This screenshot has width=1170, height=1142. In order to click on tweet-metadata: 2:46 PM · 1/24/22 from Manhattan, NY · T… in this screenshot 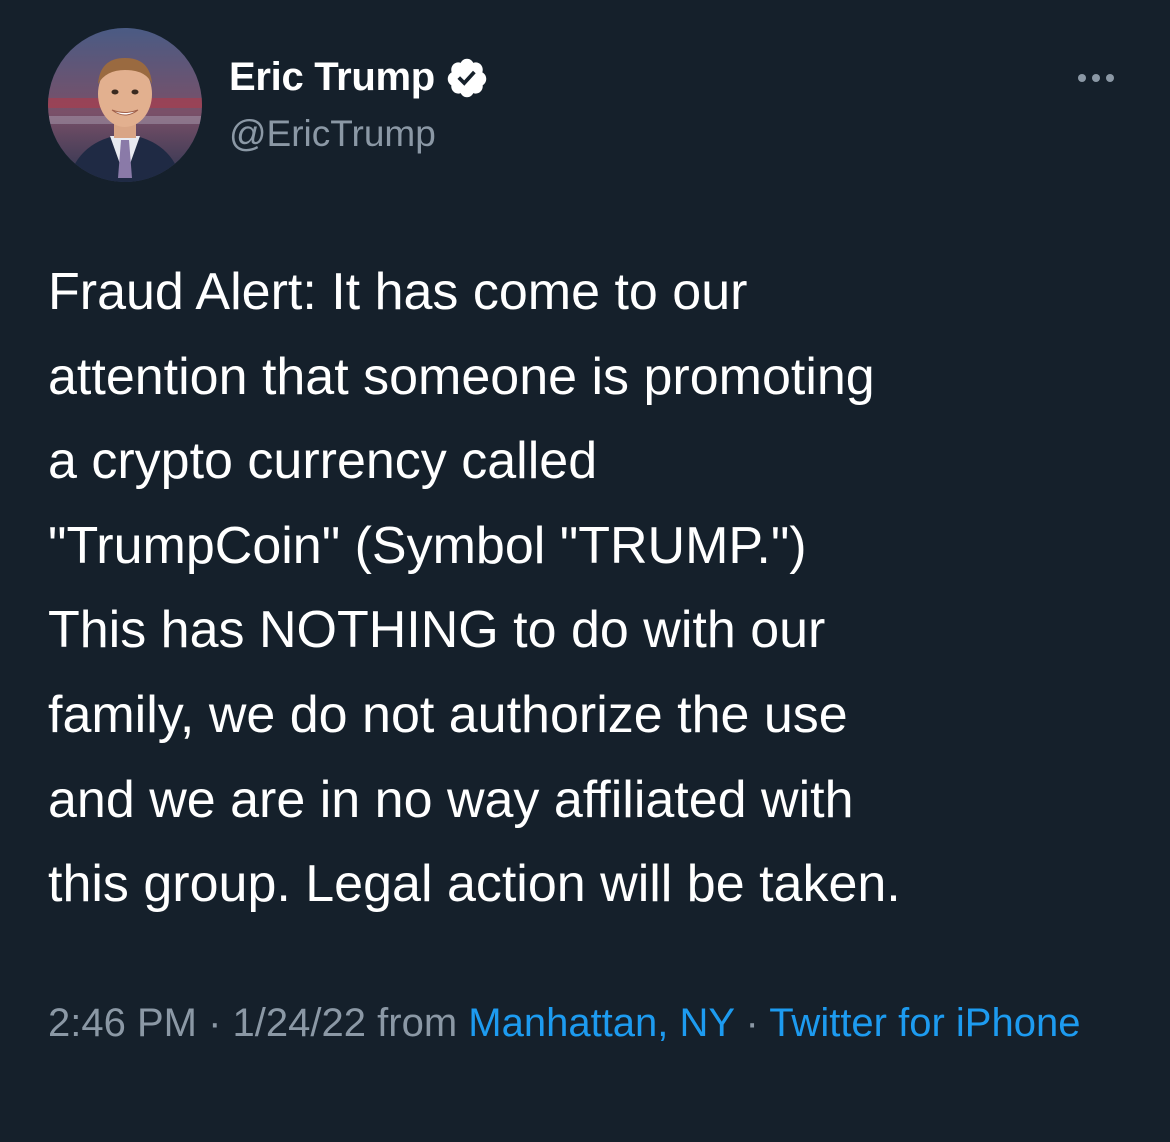, I will do `click(588, 1023)`.